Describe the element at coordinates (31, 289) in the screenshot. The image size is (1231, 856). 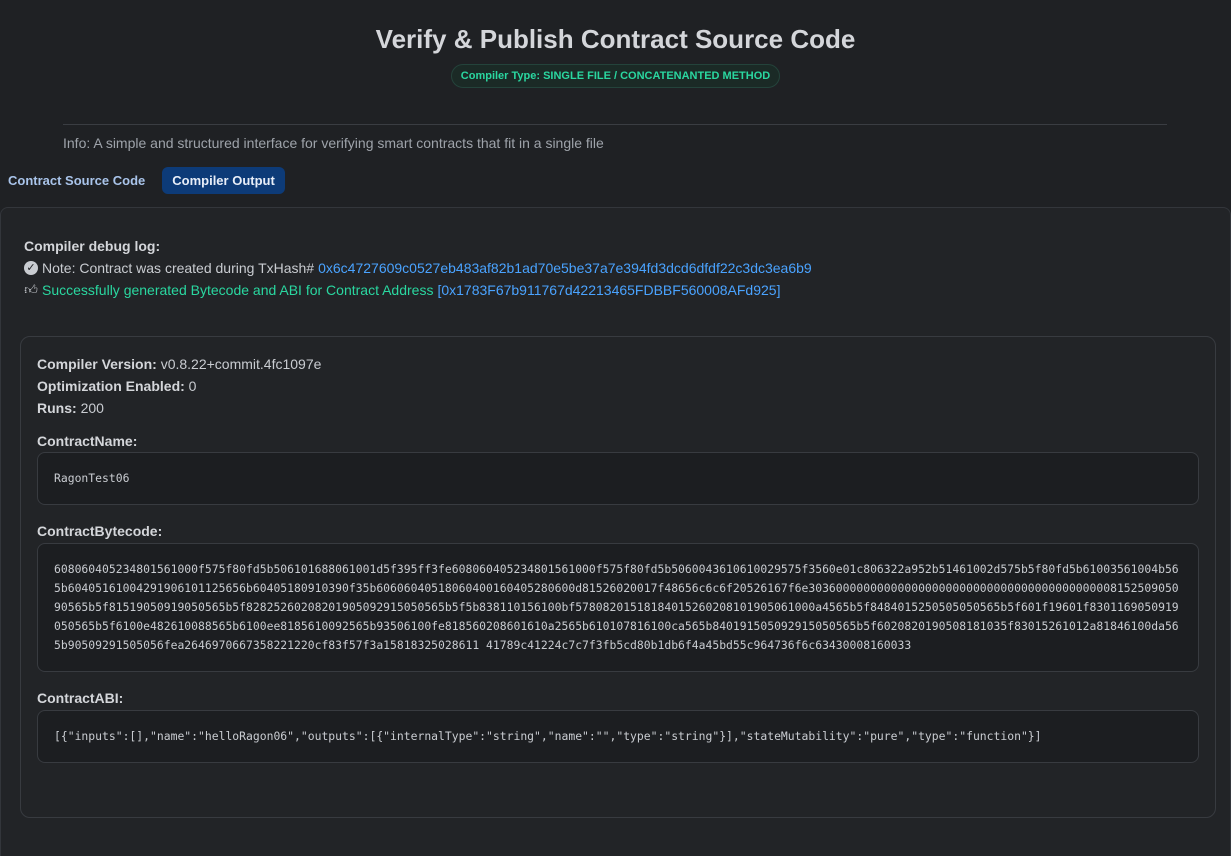
I see `thumbs-up-icon: 👍︎` at that location.